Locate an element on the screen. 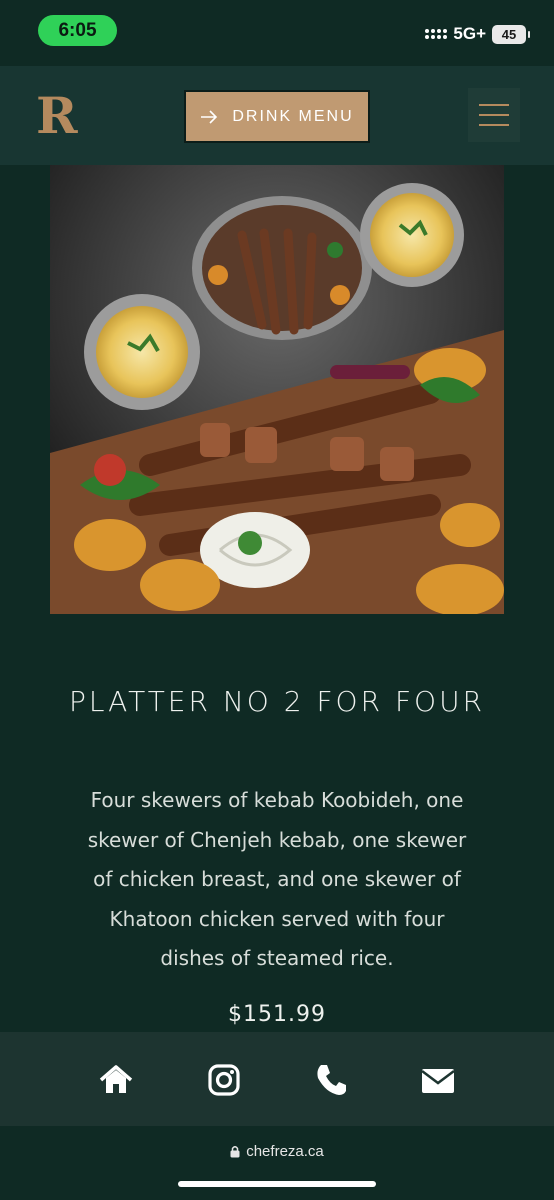 The width and height of the screenshot is (554, 1200). drink-menu-label: DRINK MENU is located at coordinates (293, 116).